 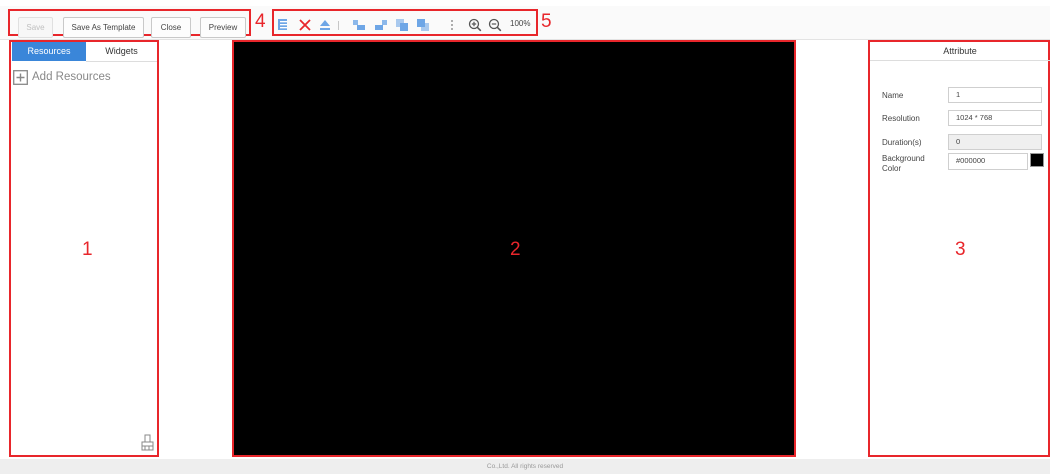 I want to click on close-button: Close, so click(x=171, y=27).